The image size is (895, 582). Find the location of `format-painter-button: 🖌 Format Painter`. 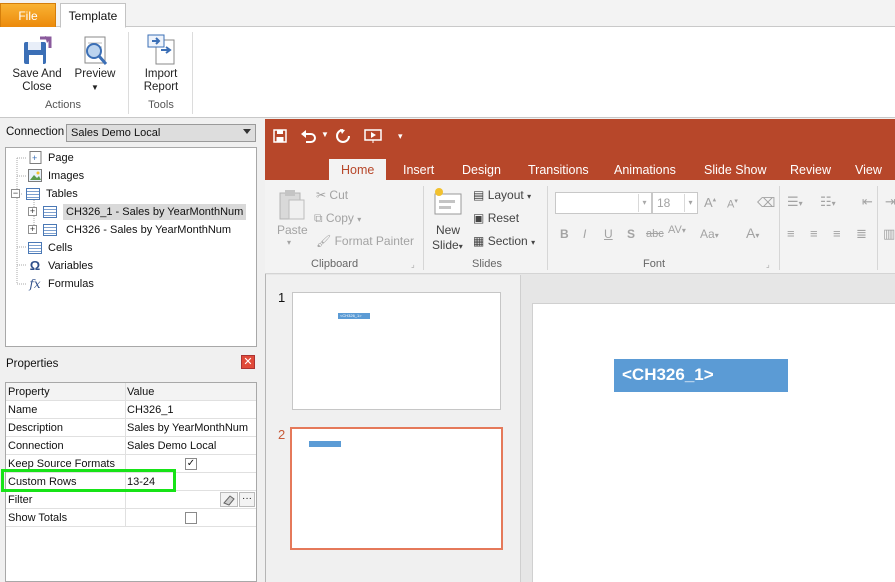

format-painter-button: 🖌 Format Painter is located at coordinates (365, 241).